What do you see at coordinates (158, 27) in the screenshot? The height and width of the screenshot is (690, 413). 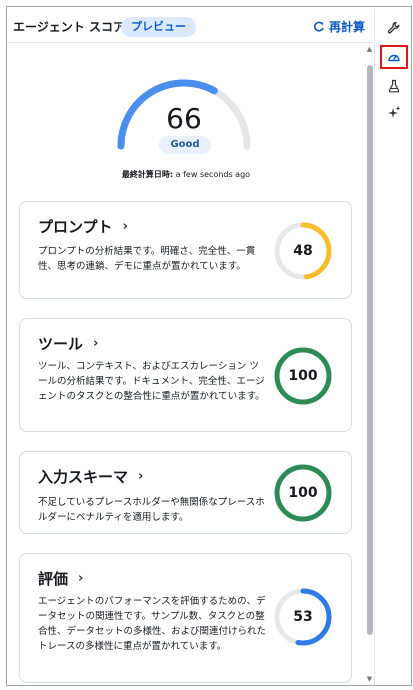 I see `preview-badge: プレビュー` at bounding box center [158, 27].